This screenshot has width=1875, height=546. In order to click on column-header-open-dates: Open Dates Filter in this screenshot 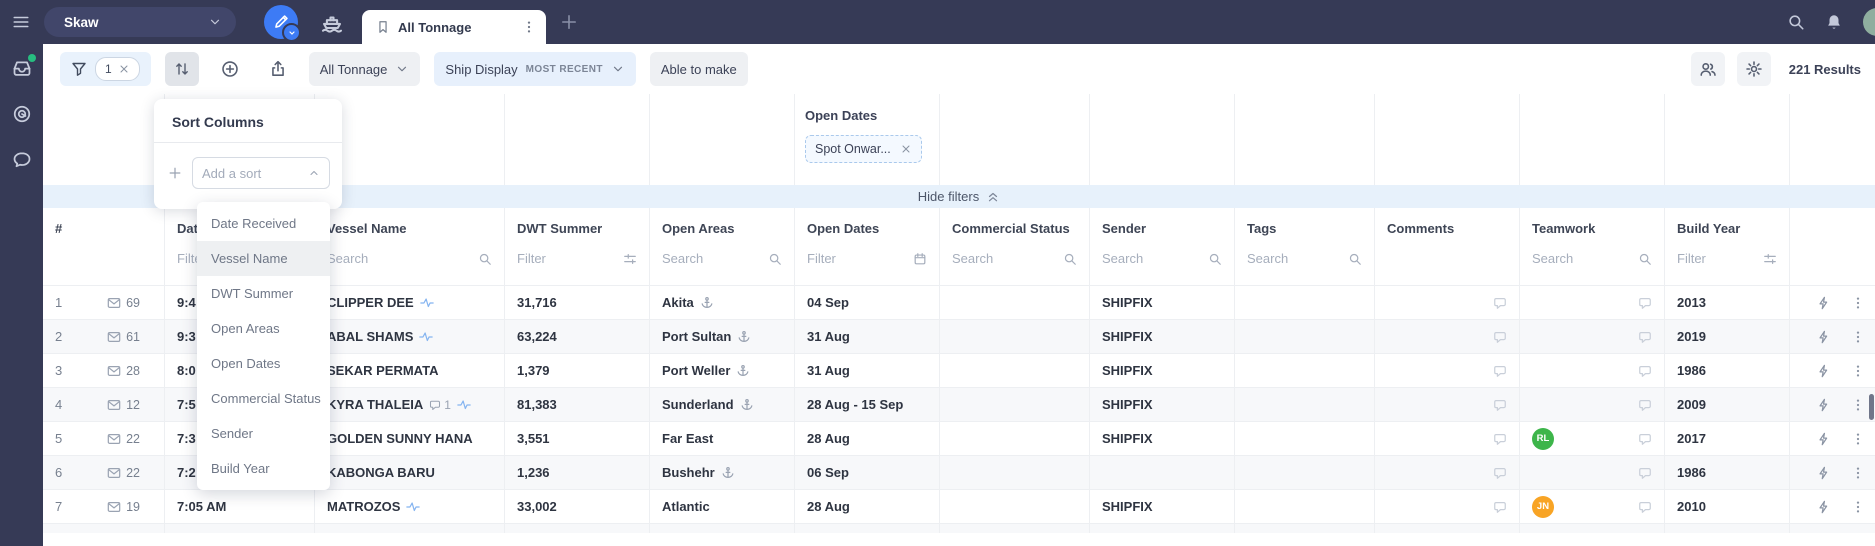, I will do `click(867, 246)`.